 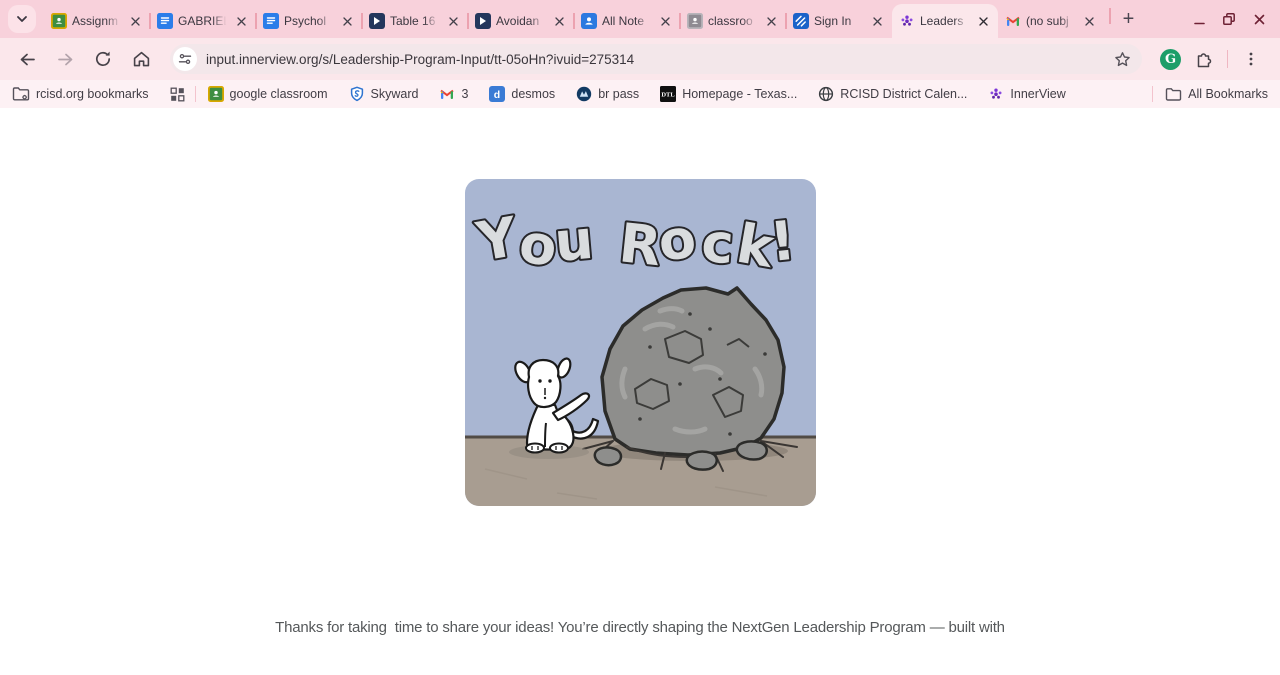 I want to click on gmail-icon, so click(x=447, y=94).